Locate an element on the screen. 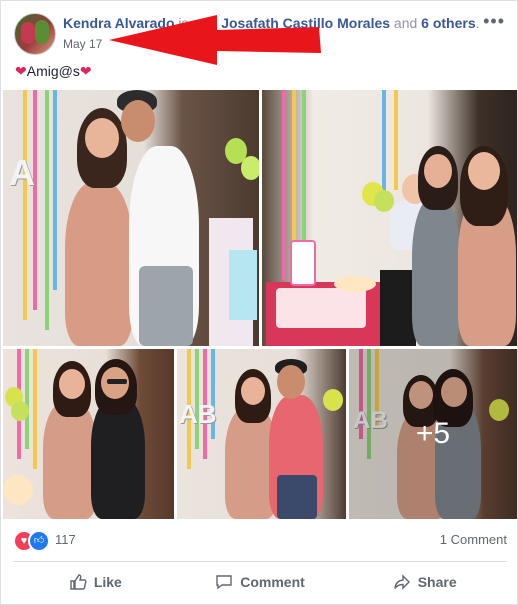 The height and width of the screenshot is (605, 518). like-button: Like is located at coordinates (95, 582).